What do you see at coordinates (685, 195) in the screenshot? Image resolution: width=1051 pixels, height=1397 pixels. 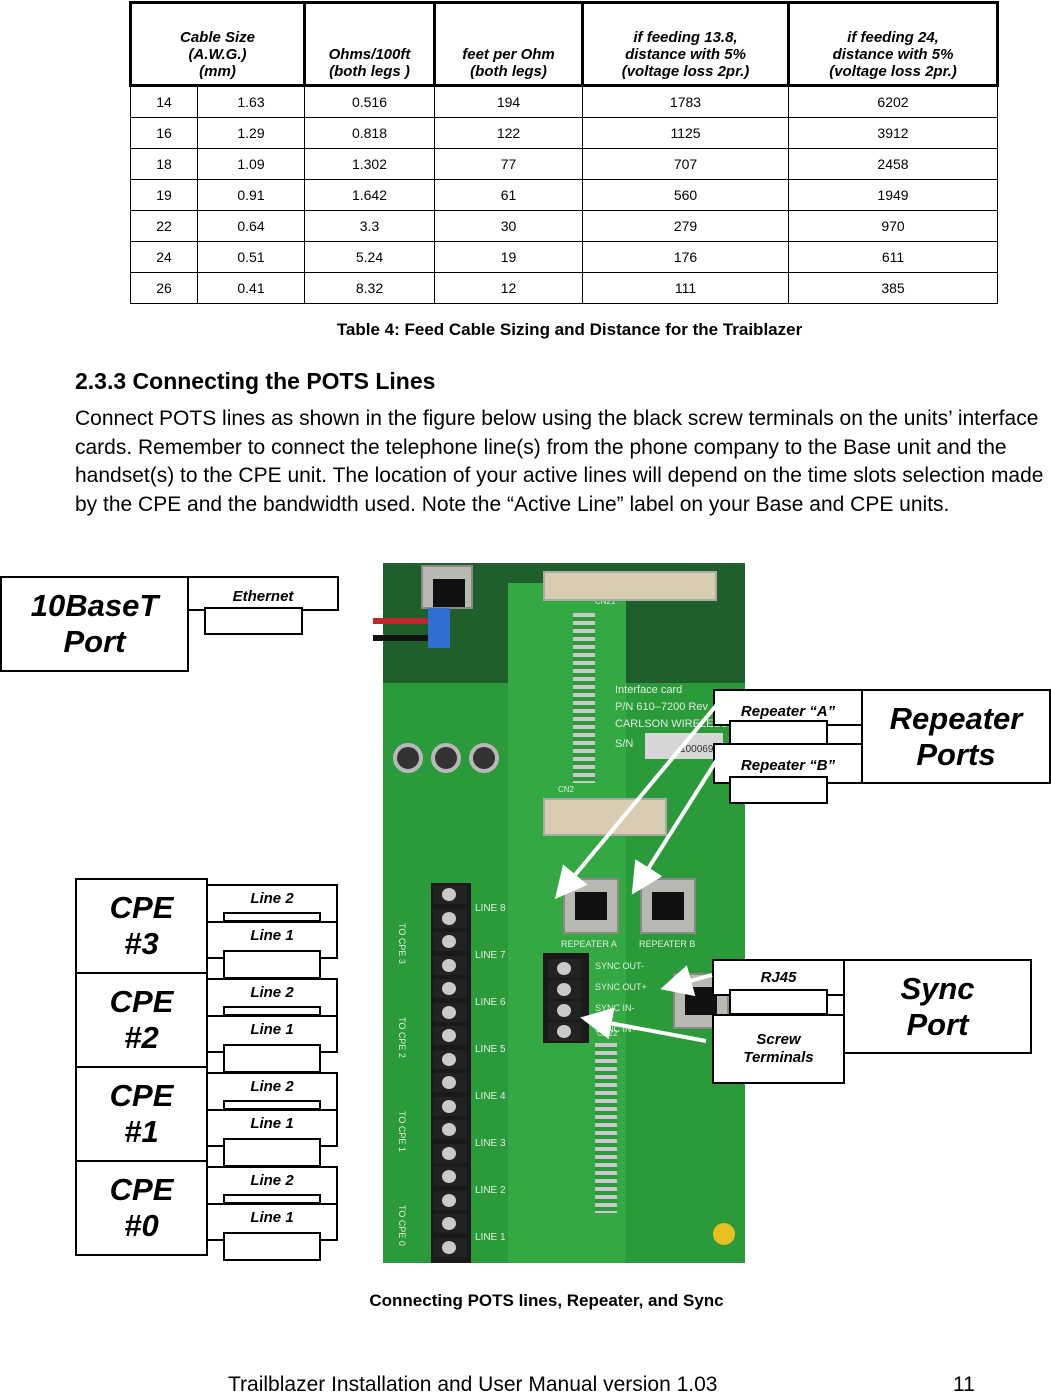 I see `table-cell: 560` at bounding box center [685, 195].